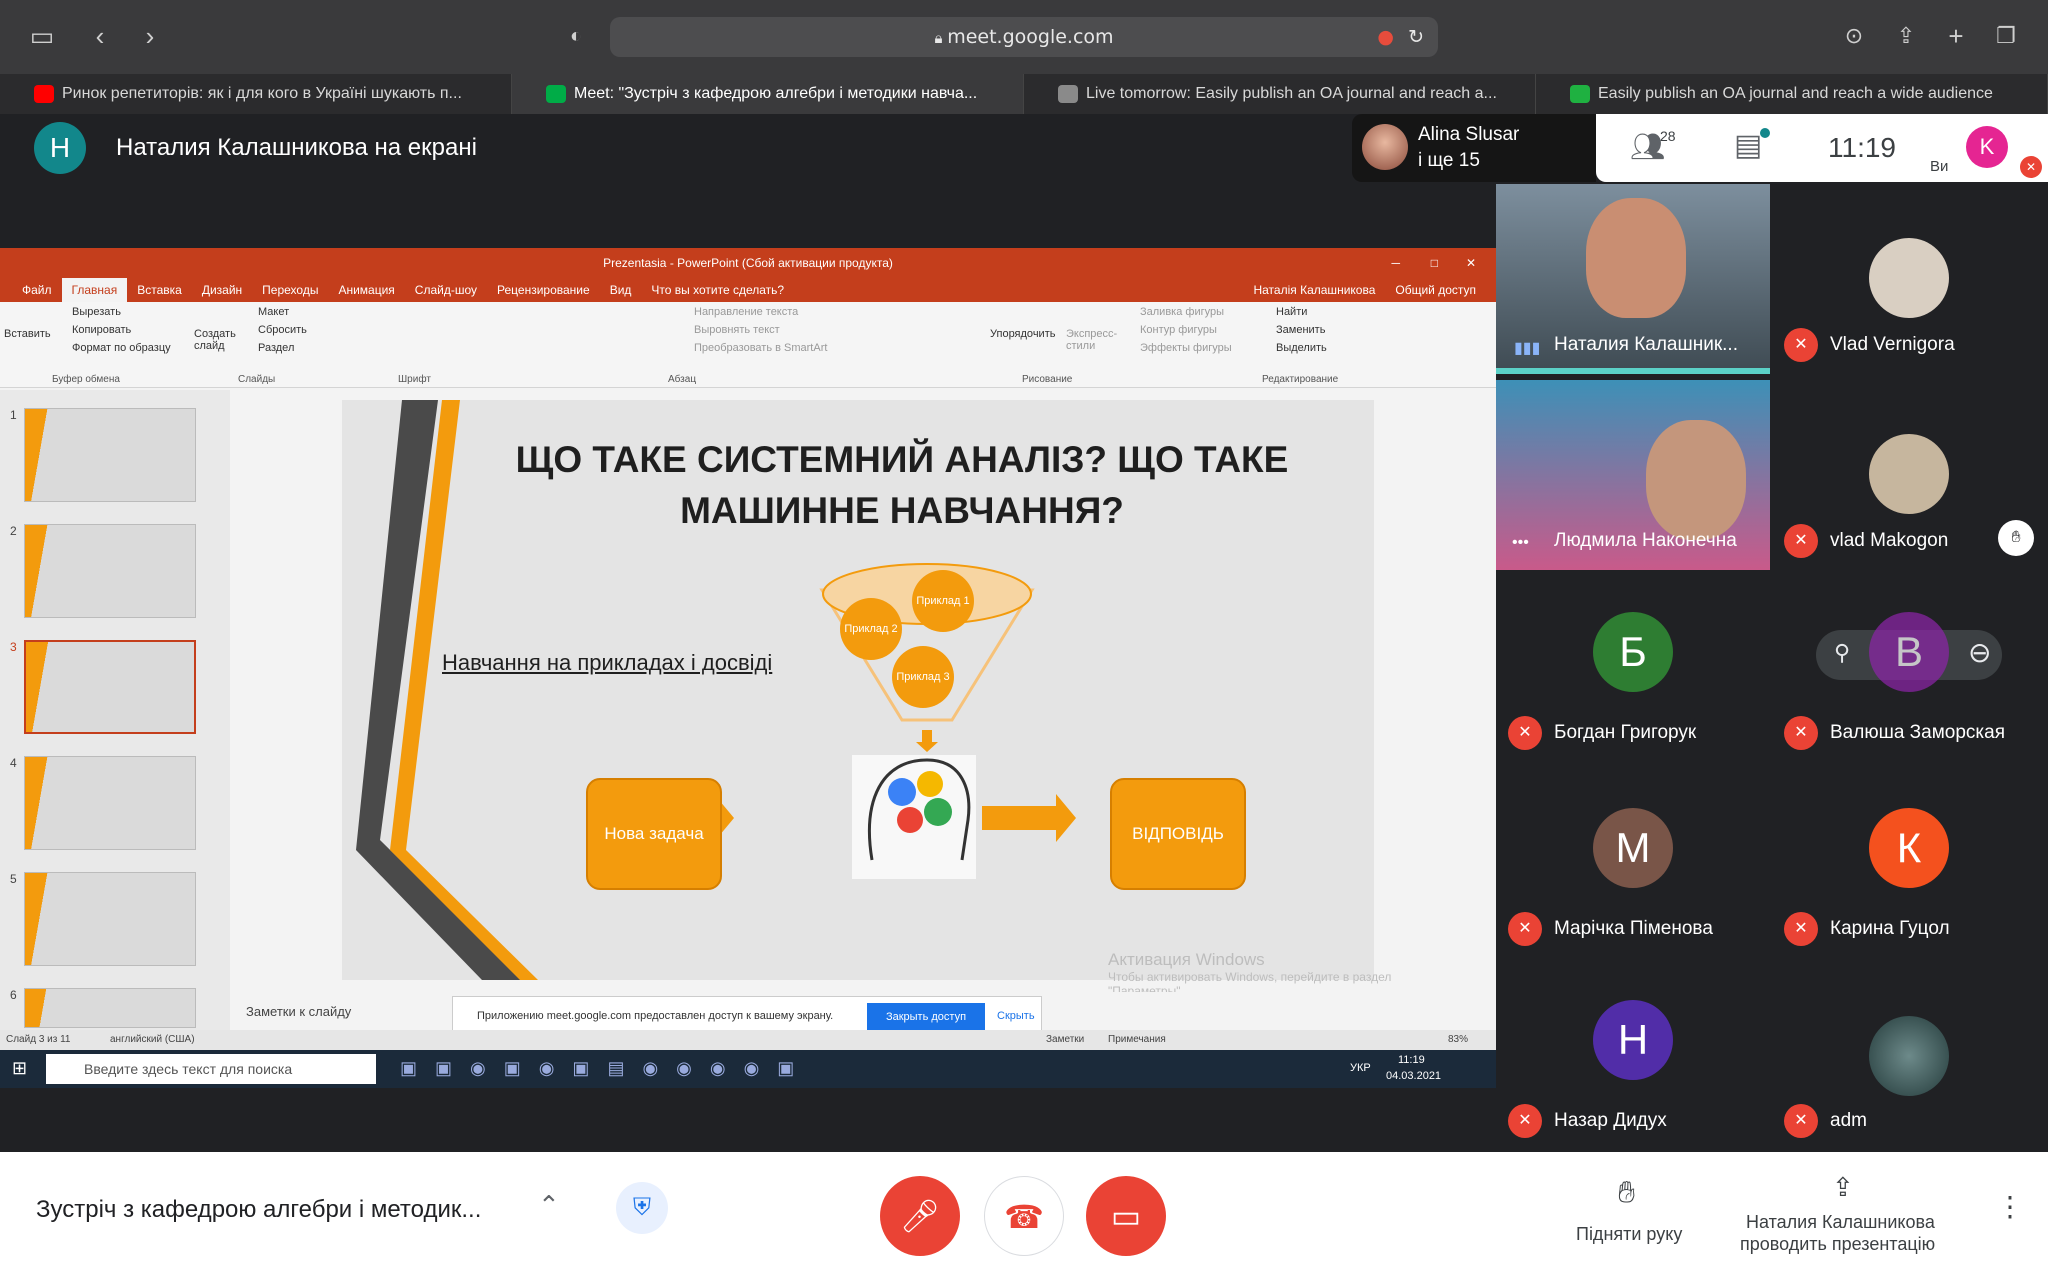  Describe the element at coordinates (1801, 345) in the screenshot. I see `mic-off-icon: ✕` at that location.